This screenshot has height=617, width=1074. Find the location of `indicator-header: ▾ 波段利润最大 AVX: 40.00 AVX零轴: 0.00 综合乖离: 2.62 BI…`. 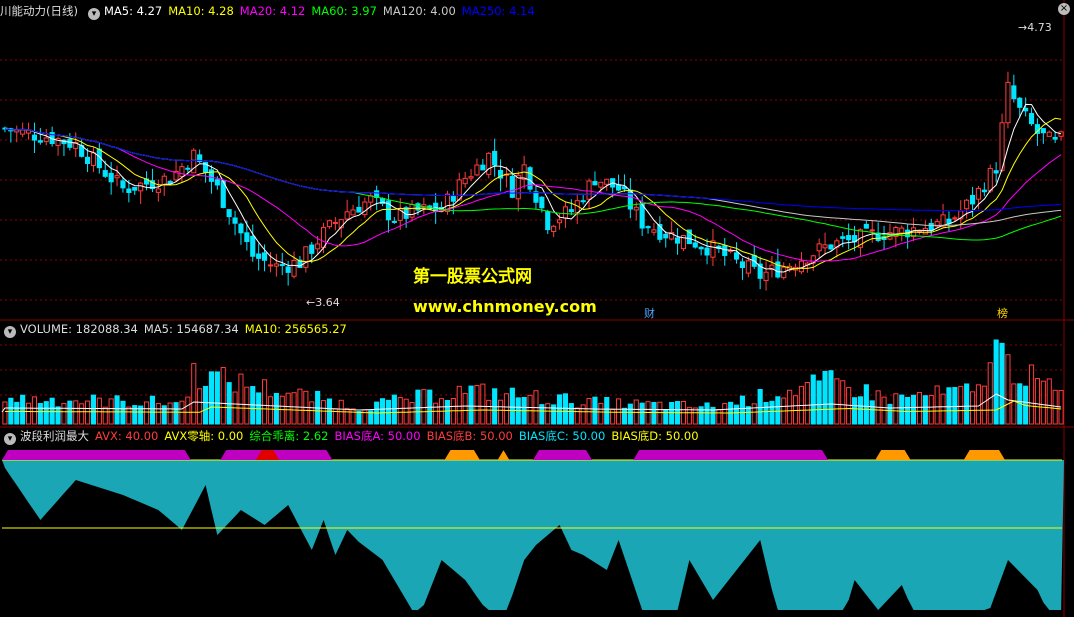

indicator-header: ▾ 波段利润最大 AVX: 40.00 AVX零轴: 0.00 综合乖离: 2.62 BI… is located at coordinates (355, 436).